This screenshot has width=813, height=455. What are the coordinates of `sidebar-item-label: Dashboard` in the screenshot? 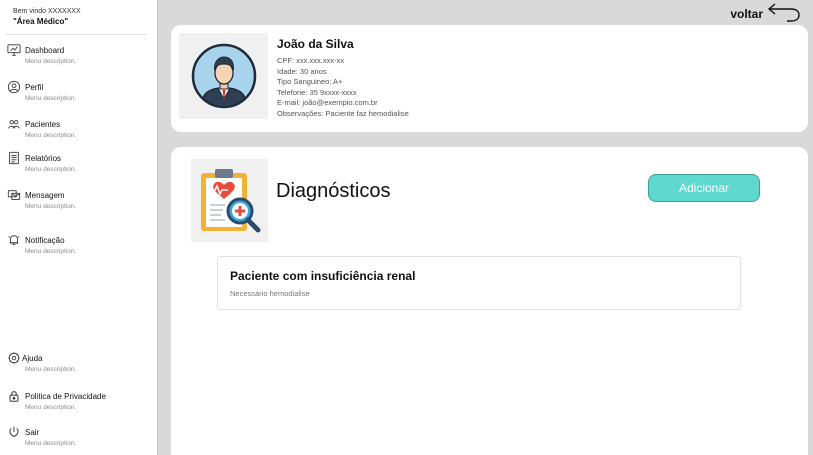 It's located at (45, 50).